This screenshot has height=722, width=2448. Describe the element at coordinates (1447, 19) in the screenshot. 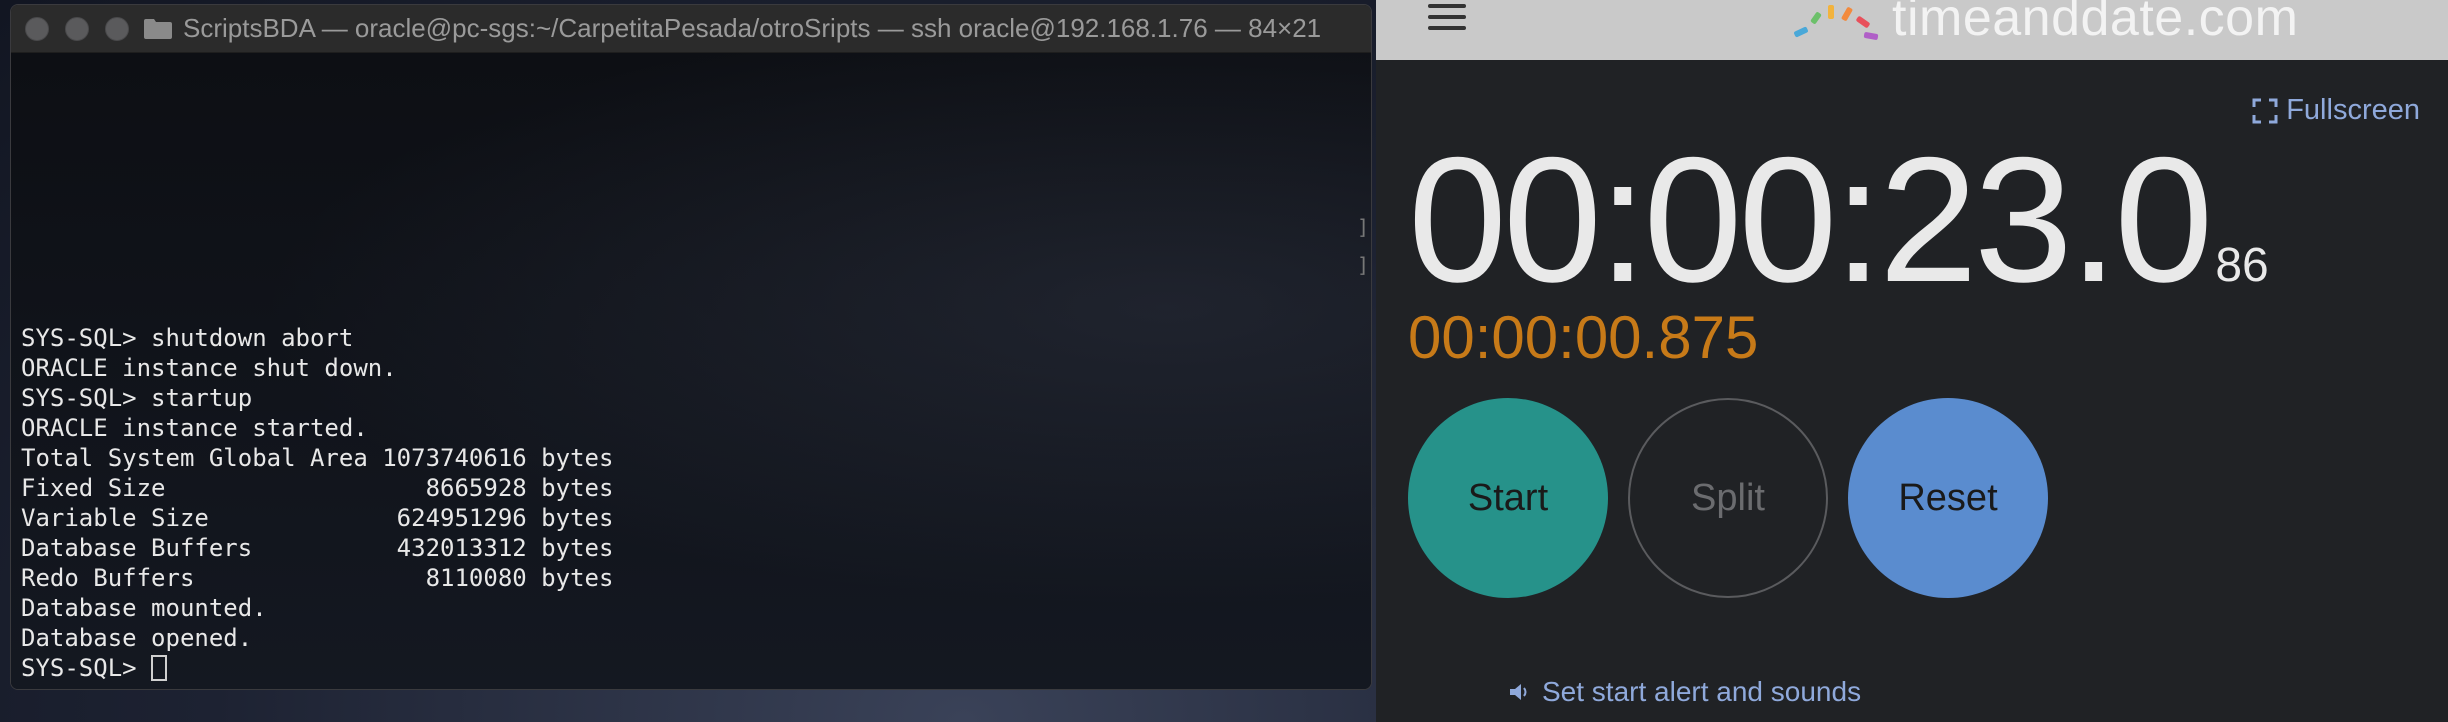

I see `hamburger-icon` at that location.